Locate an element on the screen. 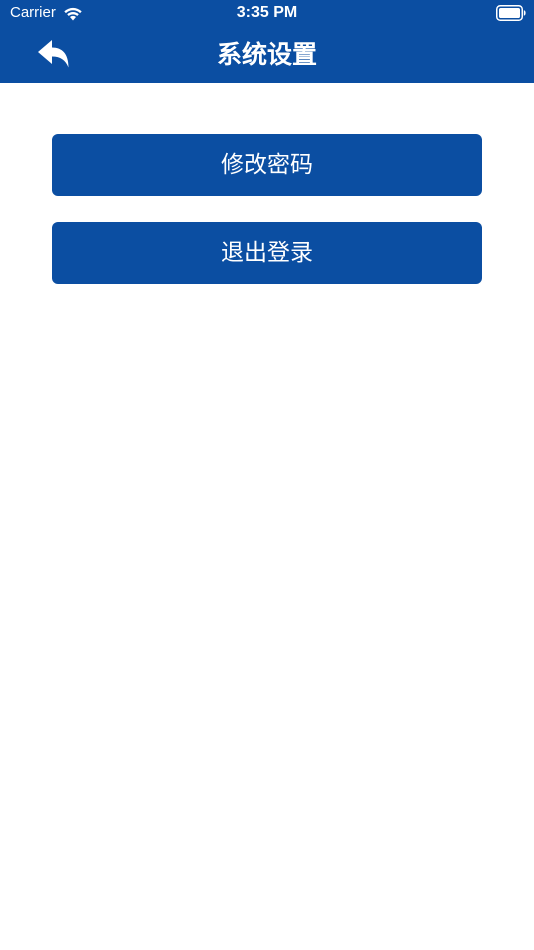 The width and height of the screenshot is (534, 950). change-password-button: 修改密码 is located at coordinates (267, 165).